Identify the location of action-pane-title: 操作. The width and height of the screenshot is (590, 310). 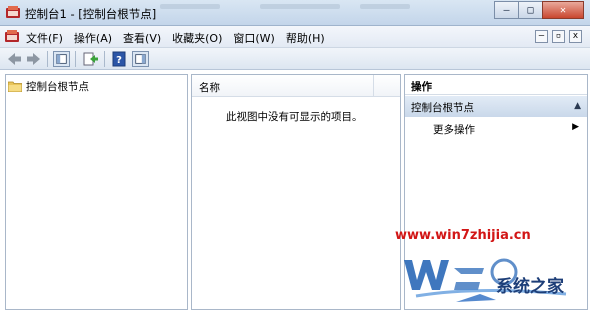
(496, 85).